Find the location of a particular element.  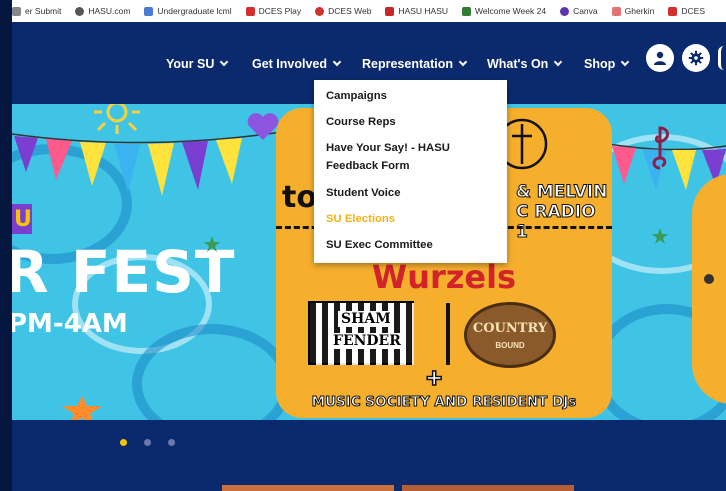

bookmark: Gherkin is located at coordinates (633, 11).